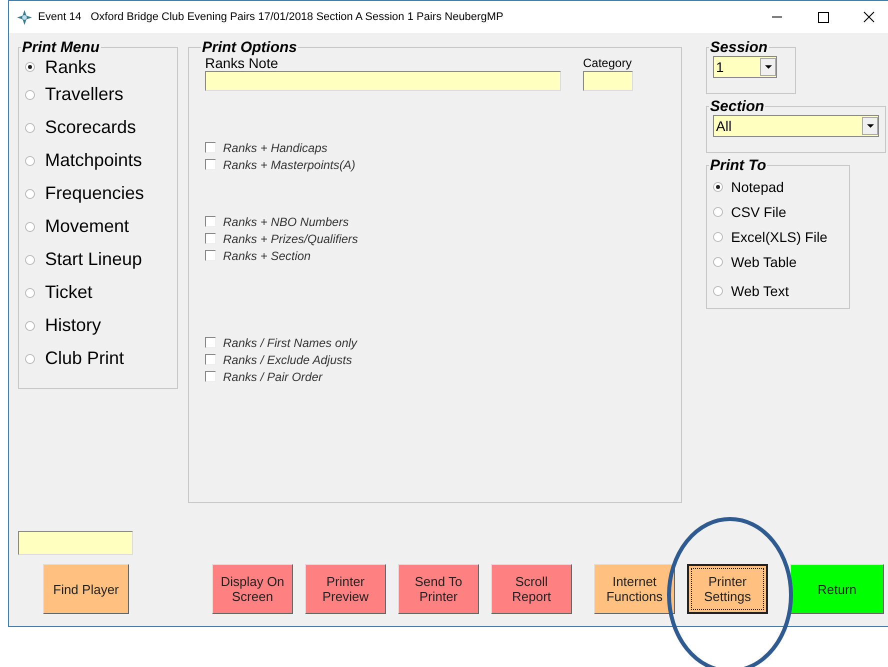  Describe the element at coordinates (634, 589) in the screenshot. I see `action-button: Internet Functions` at that location.